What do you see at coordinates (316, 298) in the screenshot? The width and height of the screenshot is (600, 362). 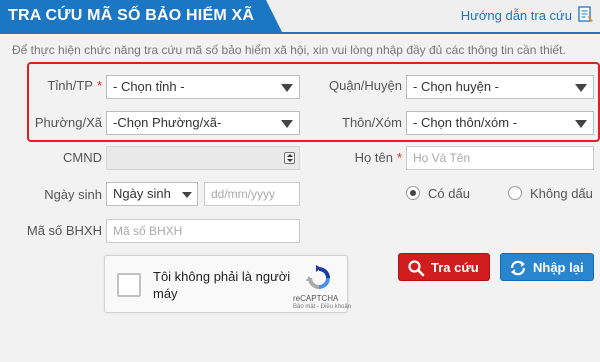 I see `recaptcha-brand: reCAPTCHA` at bounding box center [316, 298].